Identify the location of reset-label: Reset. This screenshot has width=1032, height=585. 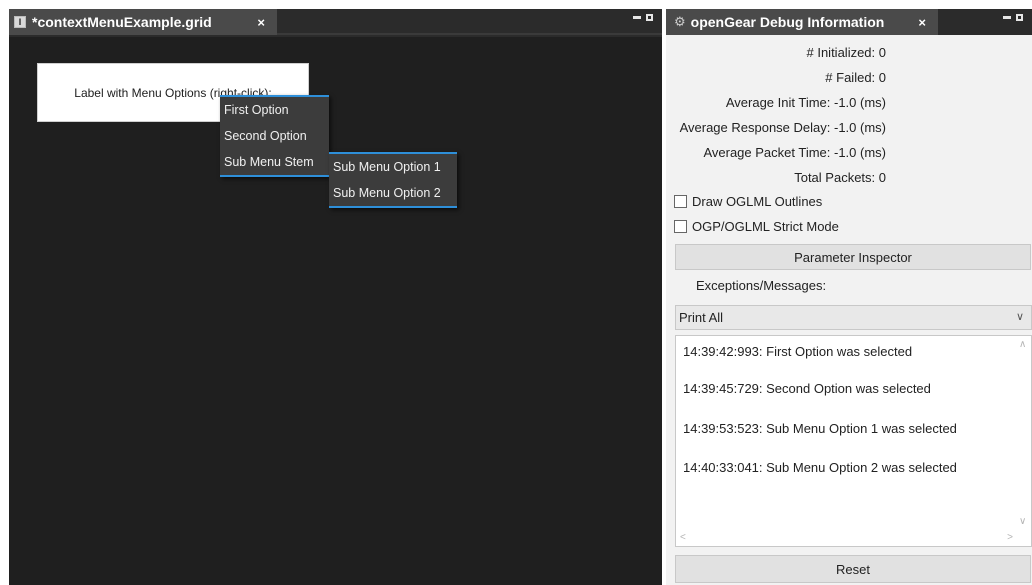
(853, 569).